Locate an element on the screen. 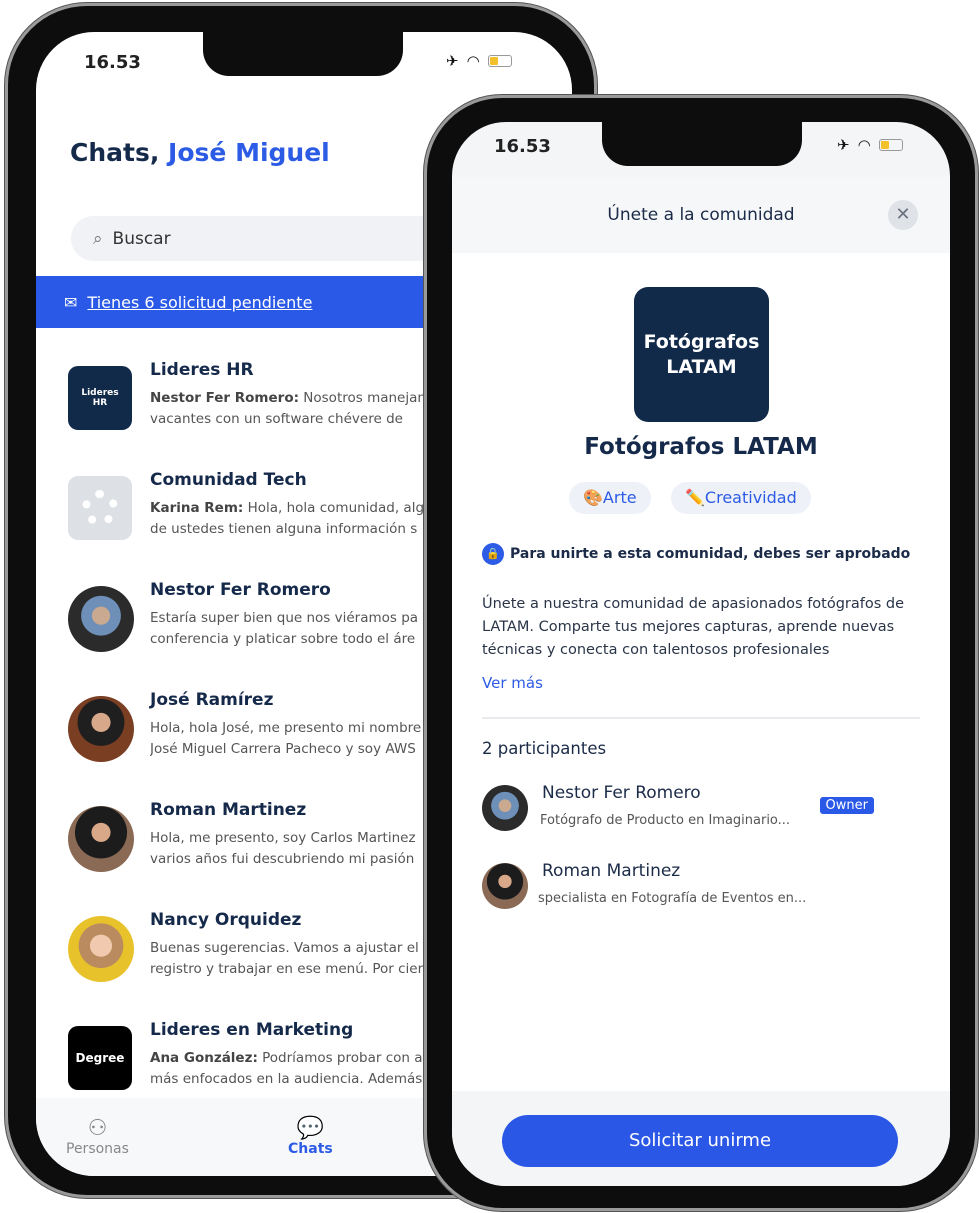 The image size is (979, 1213). tab-personas: ⚇ Personas is located at coordinates (97, 1136).